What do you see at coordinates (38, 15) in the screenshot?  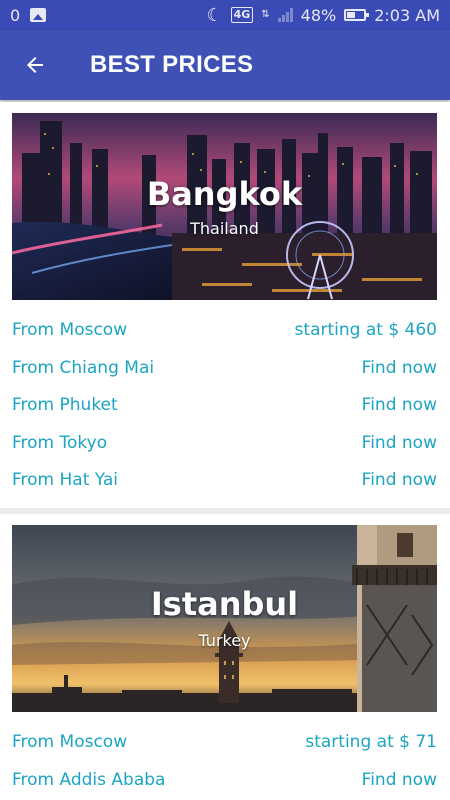 I see `gallery-icon` at bounding box center [38, 15].